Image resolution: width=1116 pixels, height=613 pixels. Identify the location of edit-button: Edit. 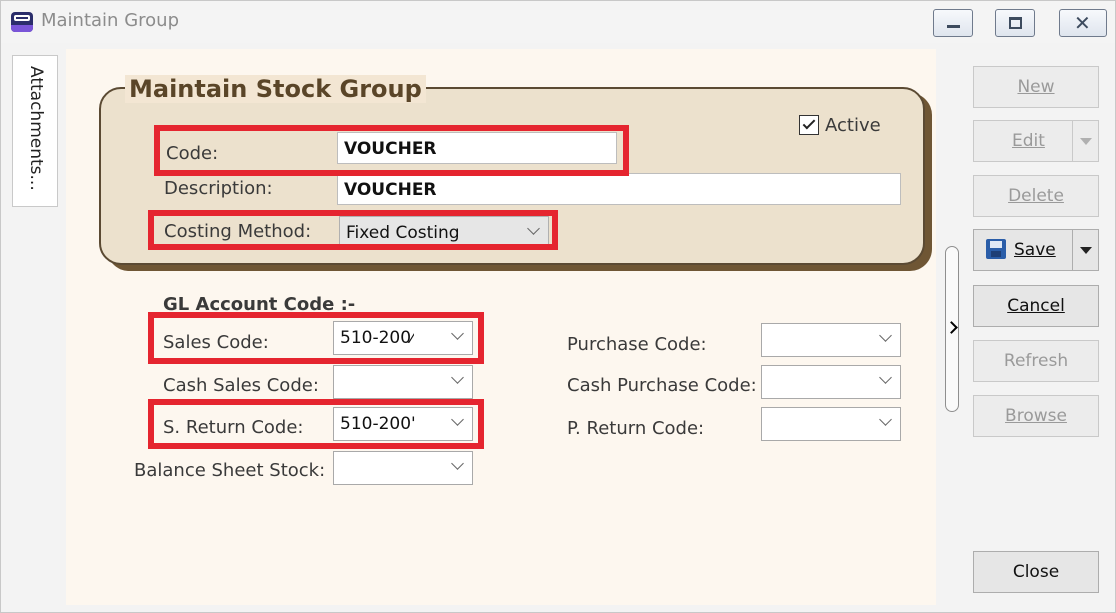
(1036, 141).